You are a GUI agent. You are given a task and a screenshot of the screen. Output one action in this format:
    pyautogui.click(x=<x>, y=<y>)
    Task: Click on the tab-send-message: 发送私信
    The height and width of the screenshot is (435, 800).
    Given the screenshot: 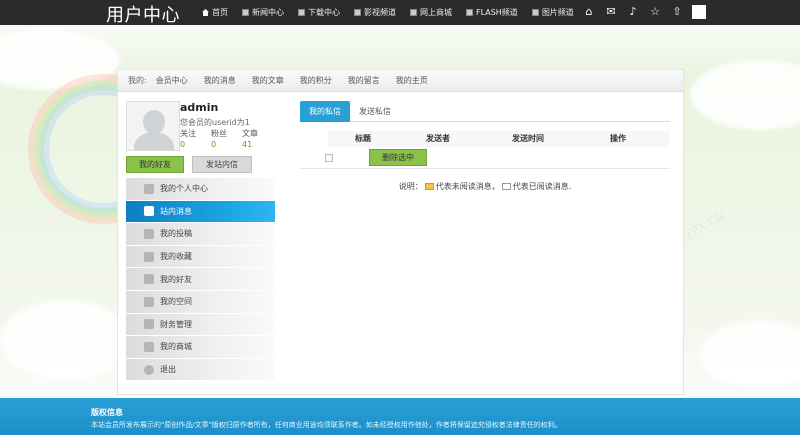 What is the action you would take?
    pyautogui.click(x=375, y=111)
    